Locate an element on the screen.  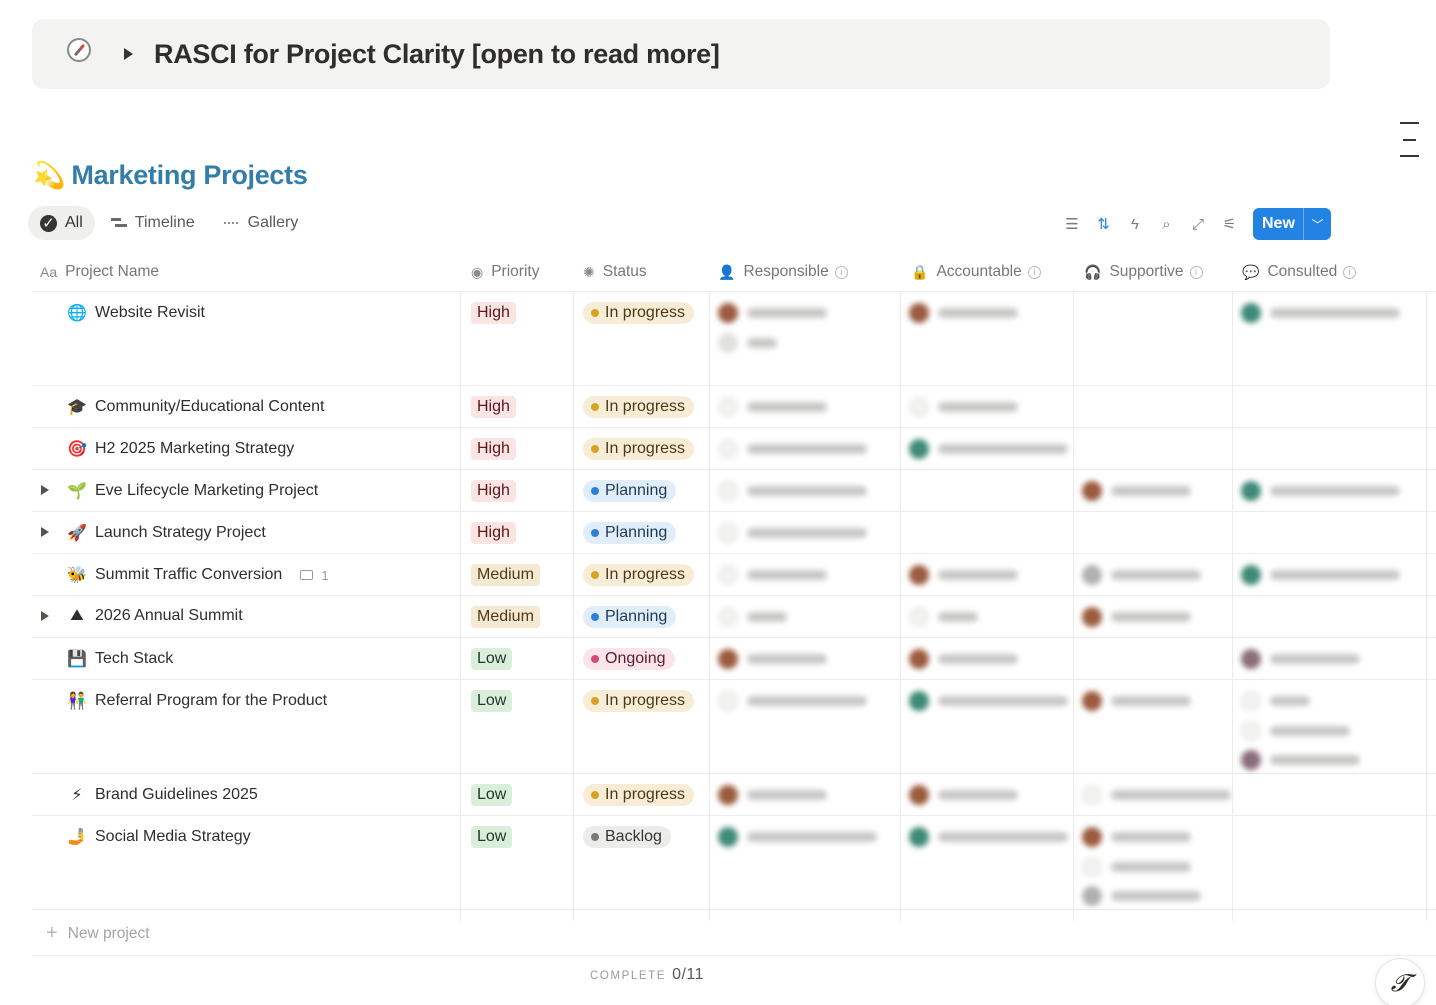
project-name-cell: ⛰ 2026 Annual Summit is located at coordinates (154, 616).